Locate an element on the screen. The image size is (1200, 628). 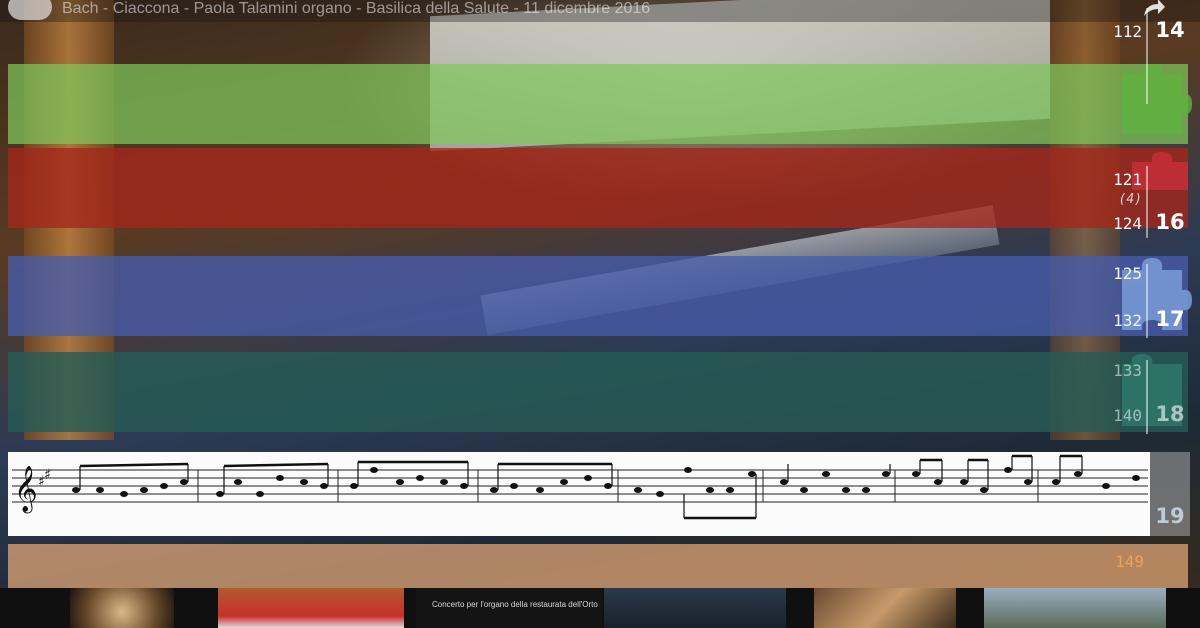
puzzle-piece-icon is located at coordinates (1157, 99).